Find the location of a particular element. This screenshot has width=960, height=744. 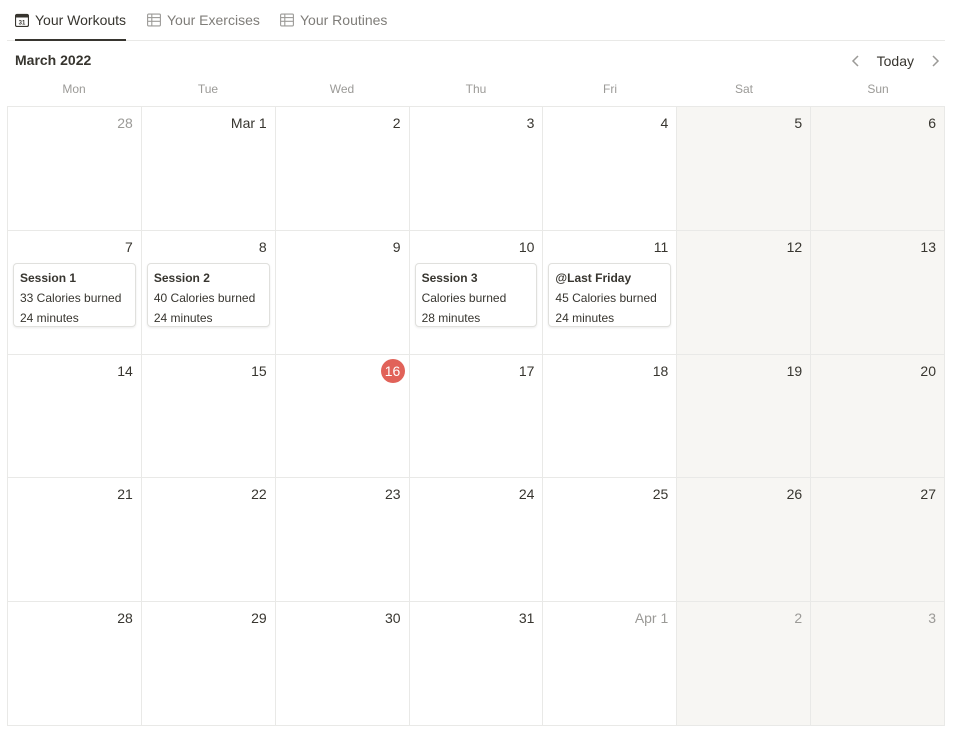

workout-event-card: Session 1 33 Calories burned 24 minutes is located at coordinates (74, 294).